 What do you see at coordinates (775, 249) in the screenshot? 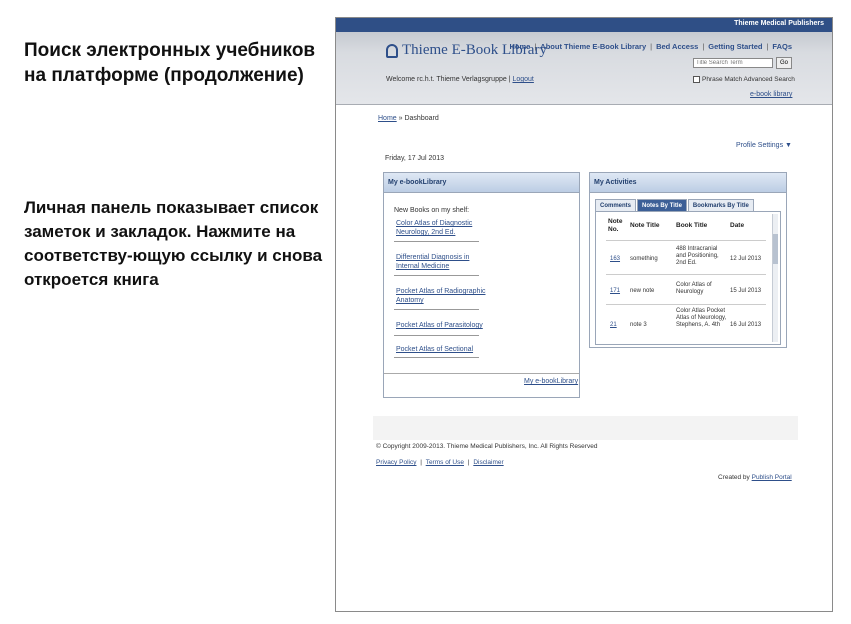
I see `scrollbar-thumb` at bounding box center [775, 249].